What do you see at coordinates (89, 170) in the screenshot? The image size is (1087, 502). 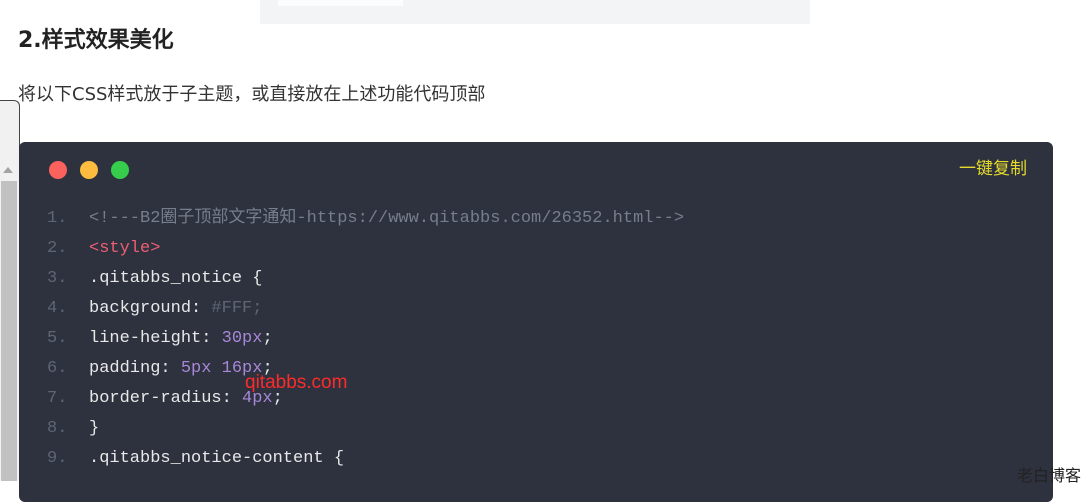 I see `minimize-dot-icon` at bounding box center [89, 170].